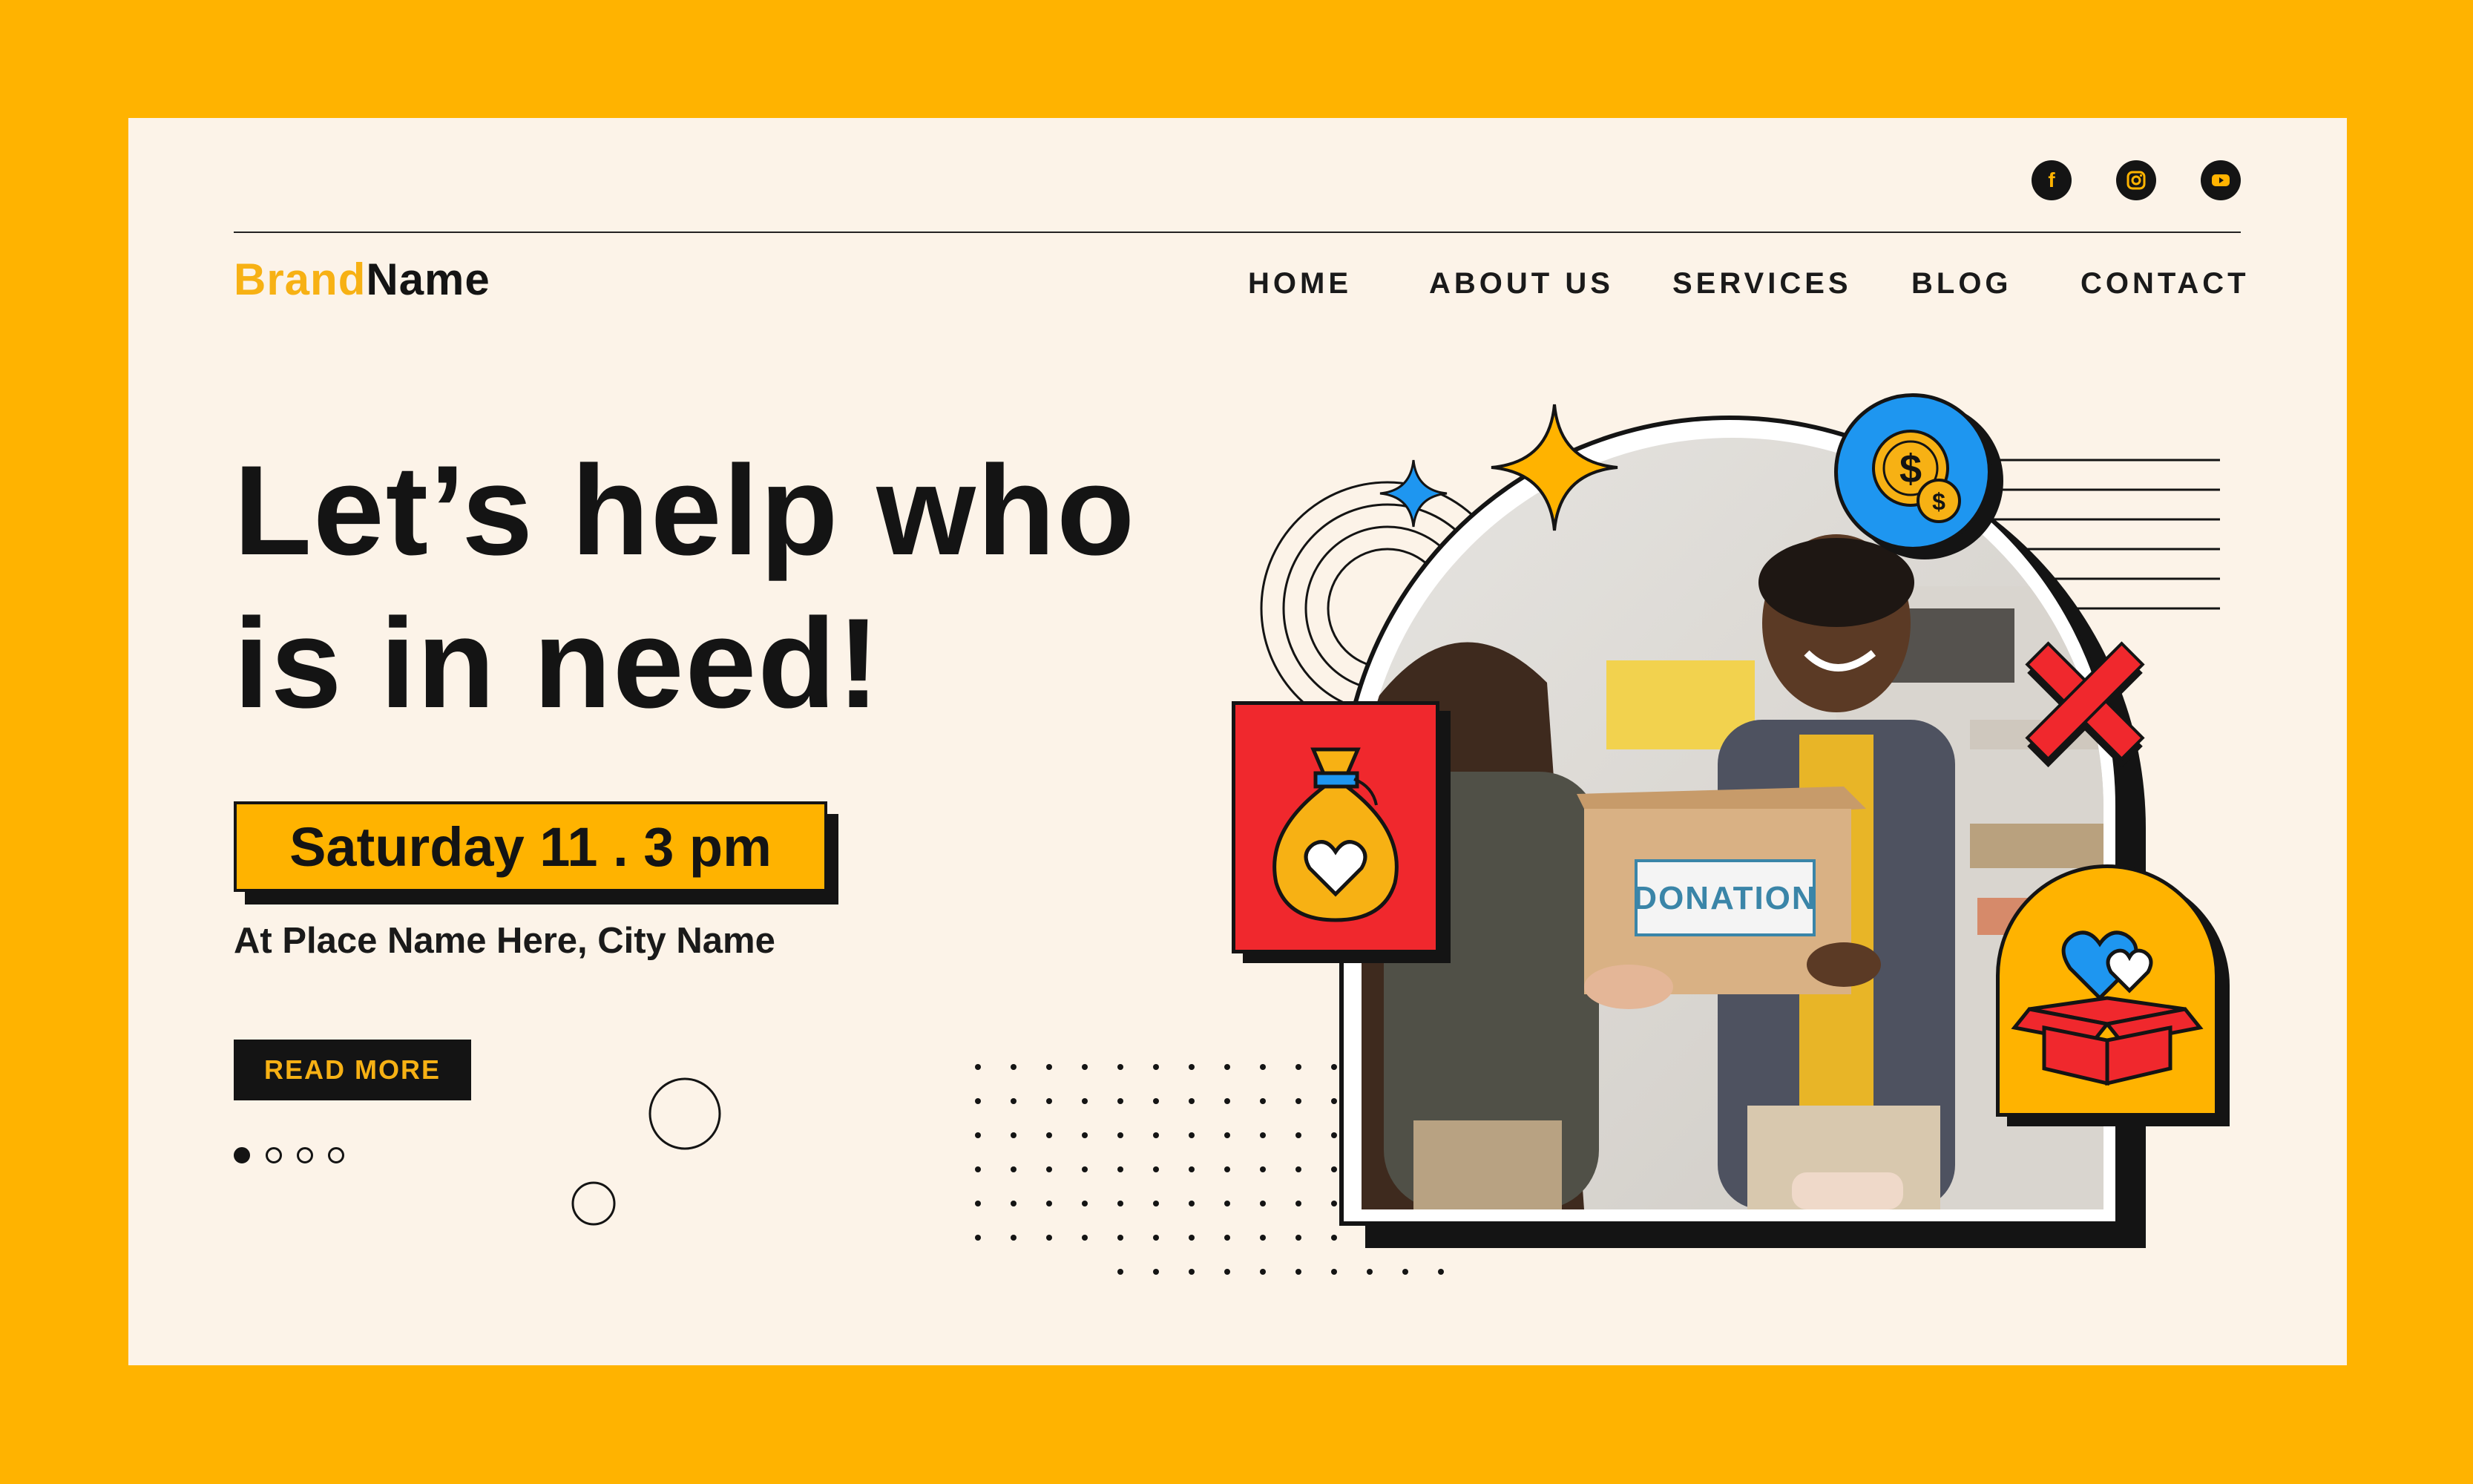 Image resolution: width=2473 pixels, height=1484 pixels. What do you see at coordinates (1962, 284) in the screenshot?
I see `nav-blog: BLOG` at bounding box center [1962, 284].